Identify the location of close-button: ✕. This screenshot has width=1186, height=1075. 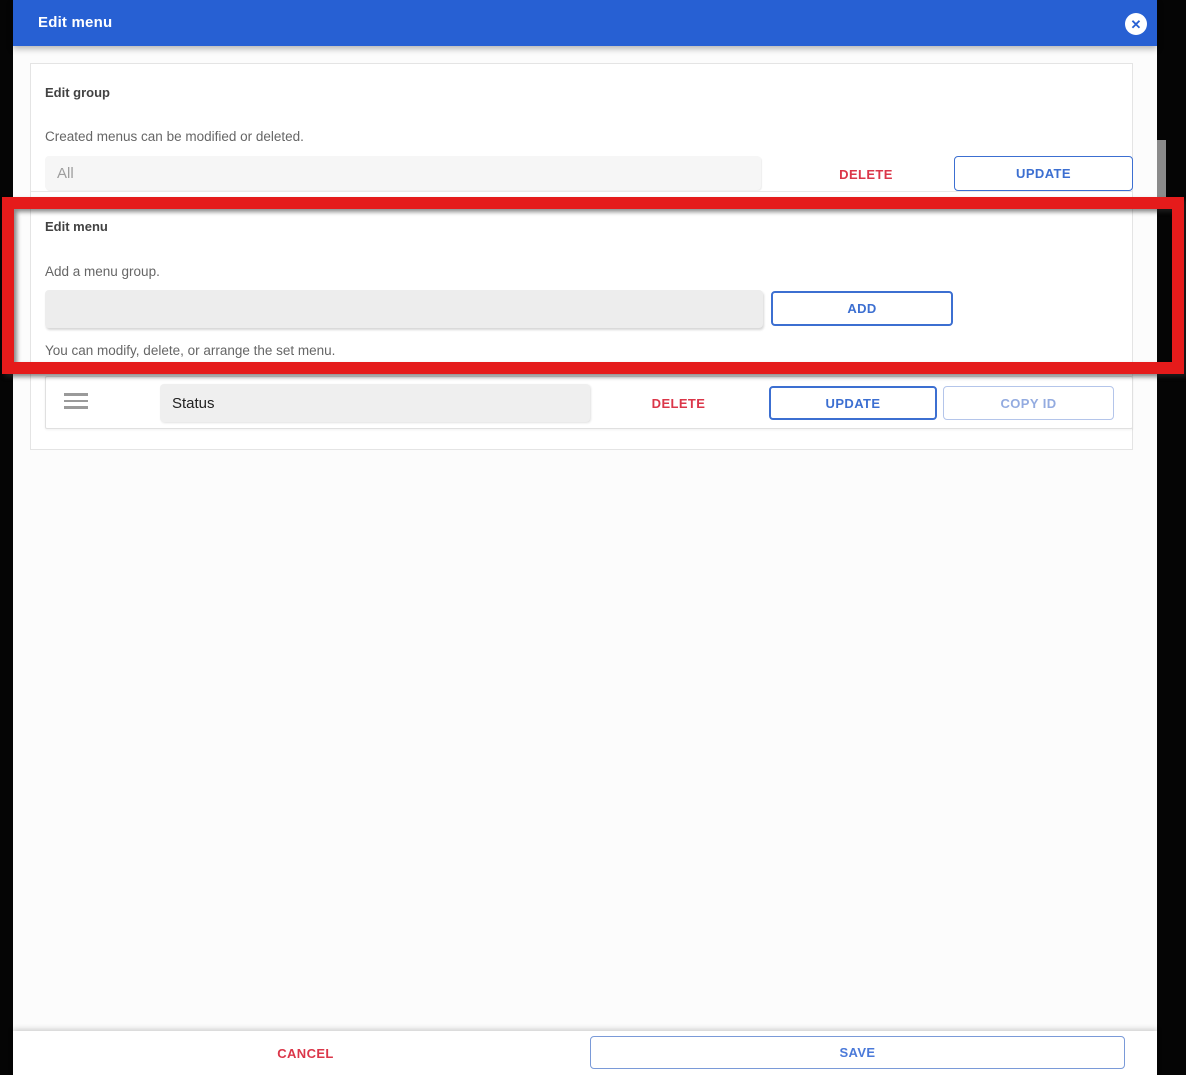
(1136, 24).